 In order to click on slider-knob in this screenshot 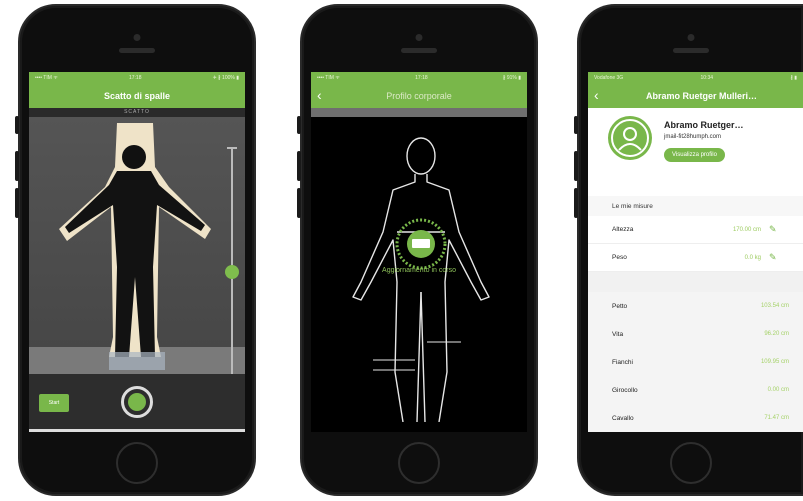, I will do `click(232, 272)`.